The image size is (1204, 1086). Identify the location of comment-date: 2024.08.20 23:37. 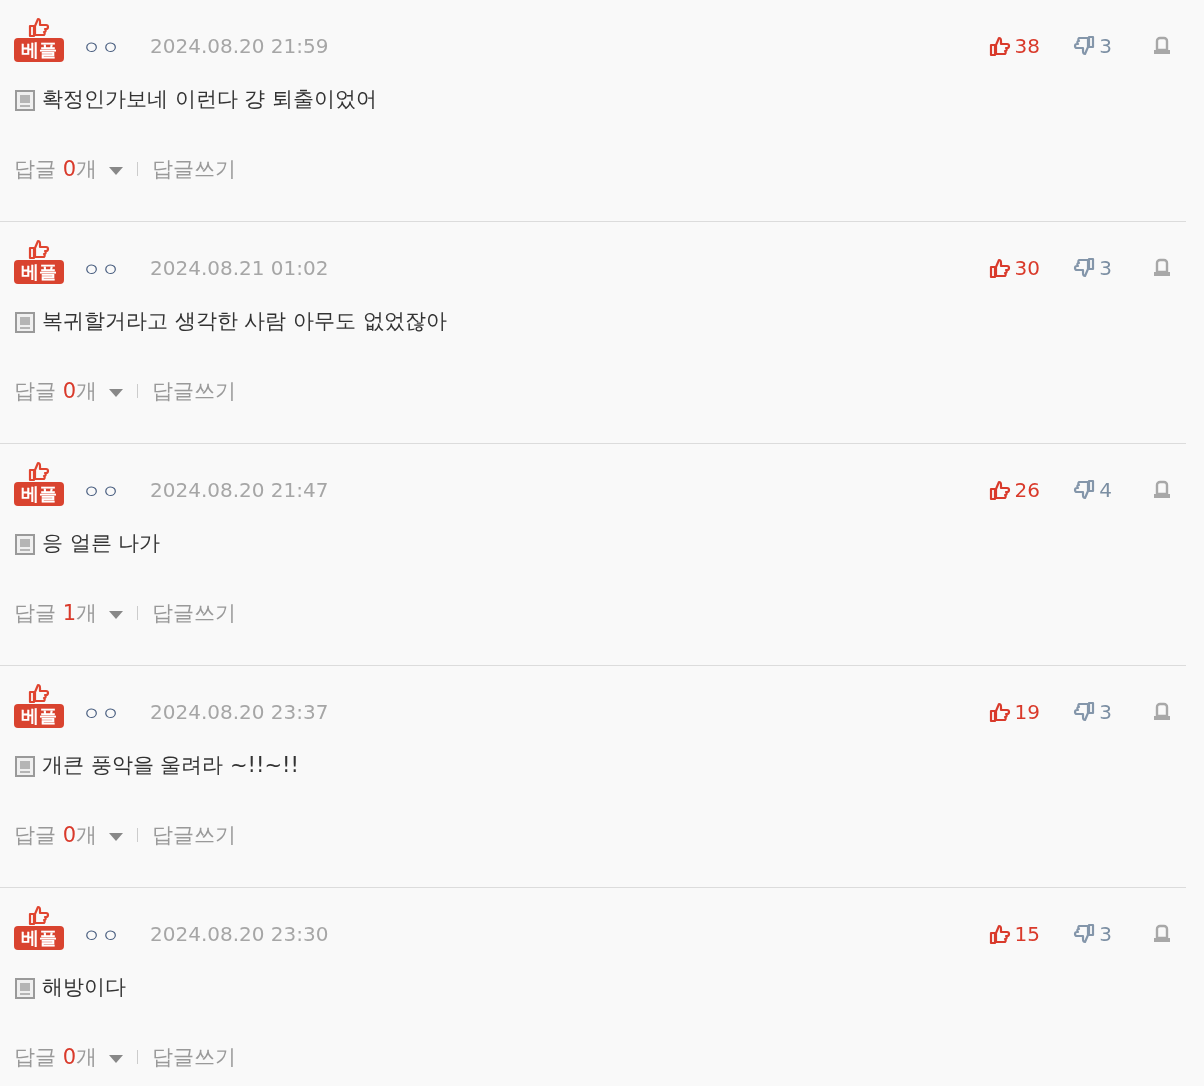
(239, 712).